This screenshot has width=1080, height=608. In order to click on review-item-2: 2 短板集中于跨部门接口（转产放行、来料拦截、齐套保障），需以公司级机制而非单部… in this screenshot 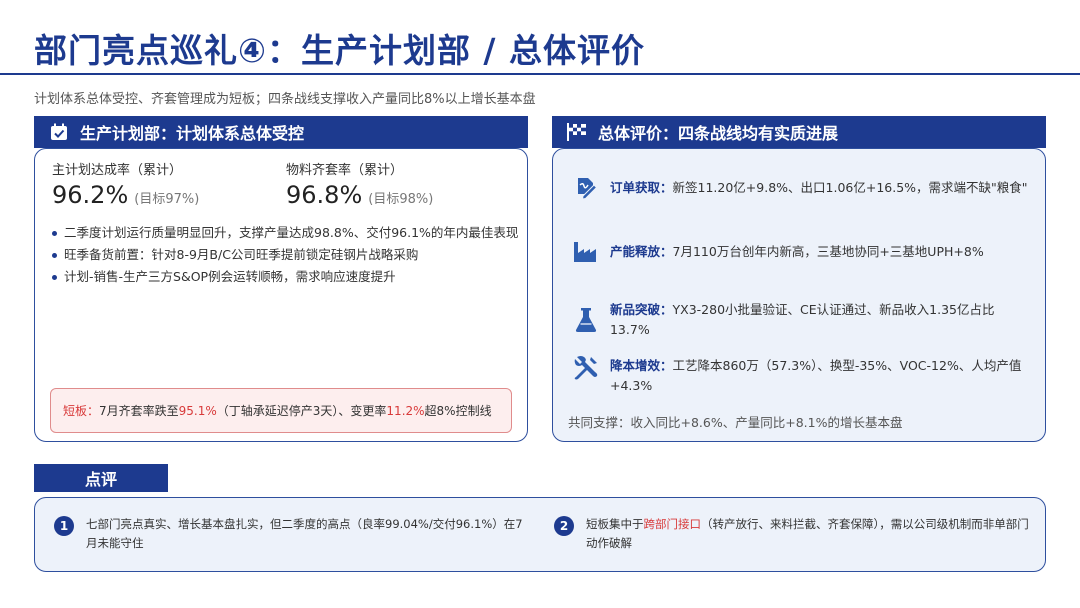, I will do `click(795, 534)`.